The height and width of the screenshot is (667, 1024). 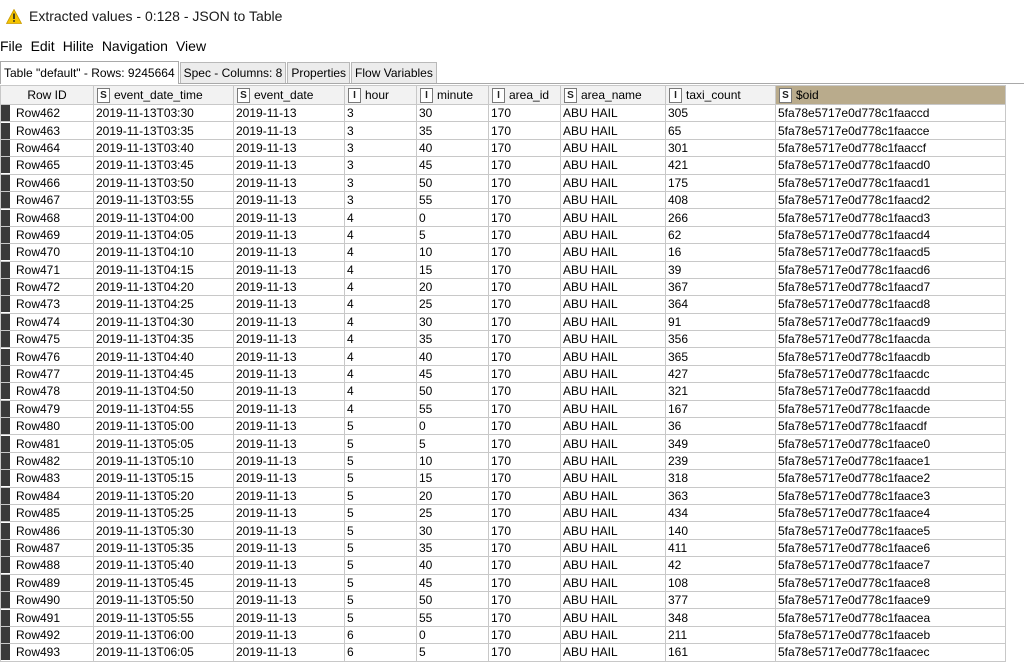 I want to click on tab-flow-variables: Flow Variables, so click(x=394, y=72).